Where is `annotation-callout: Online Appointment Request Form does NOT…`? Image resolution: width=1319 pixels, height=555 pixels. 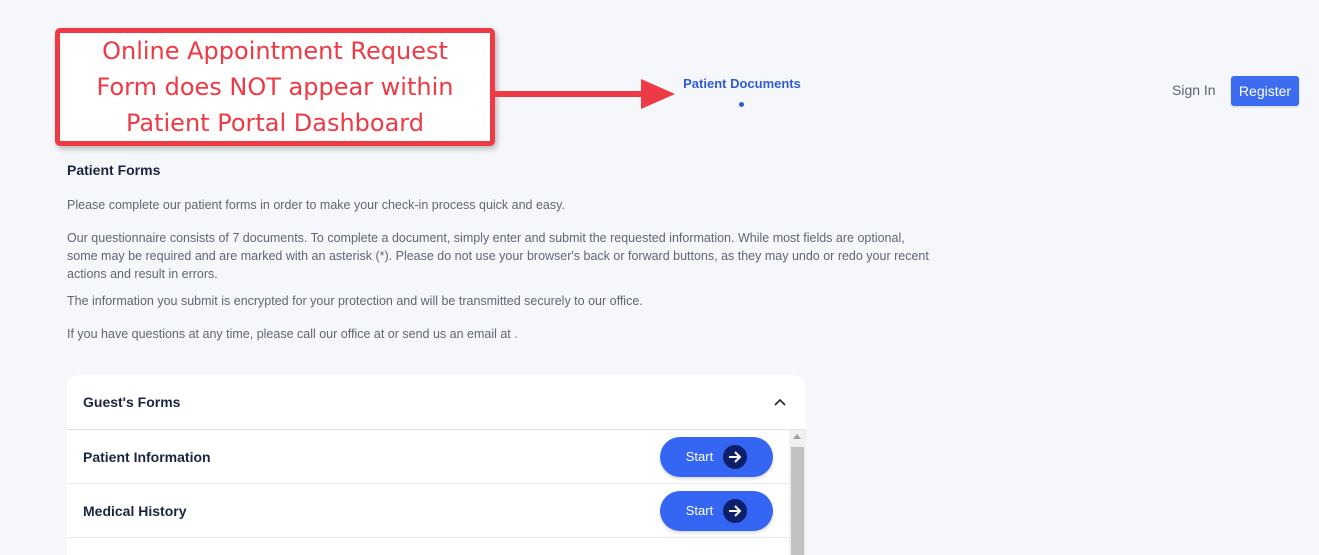 annotation-callout: Online Appointment Request Form does NOT… is located at coordinates (275, 87).